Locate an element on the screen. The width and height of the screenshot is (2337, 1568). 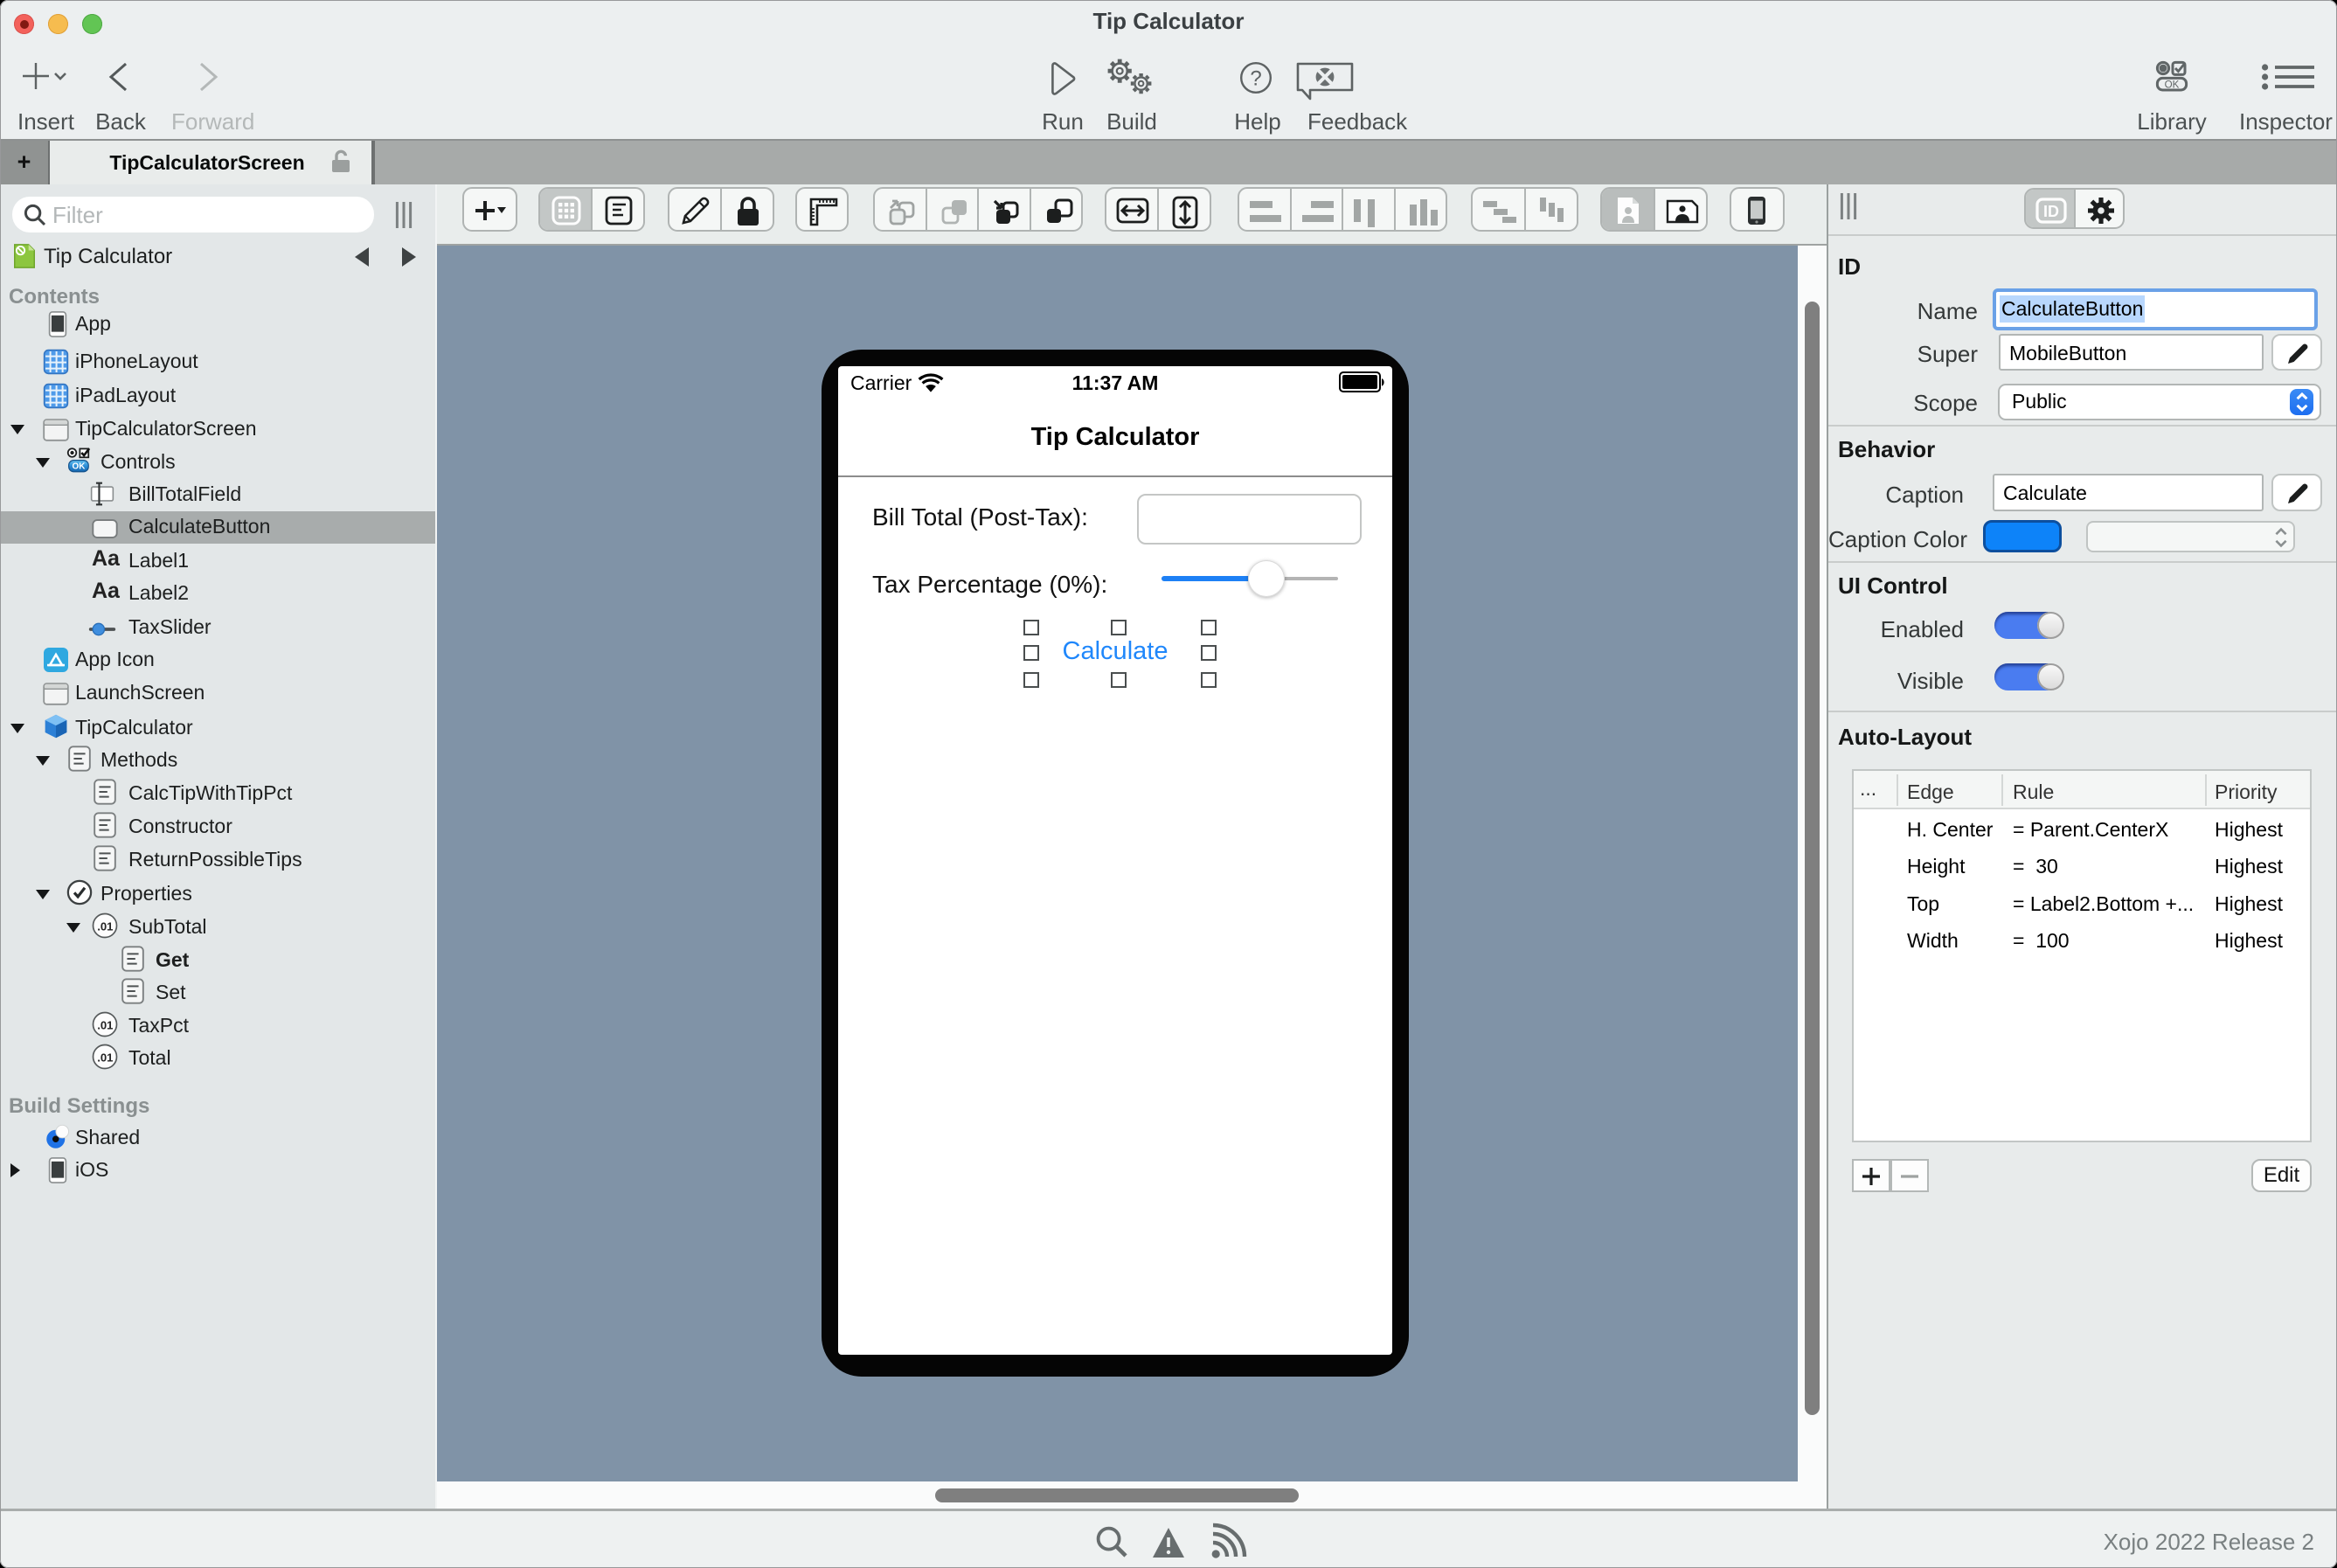
svg-text: ID is located at coordinates (2051, 212).